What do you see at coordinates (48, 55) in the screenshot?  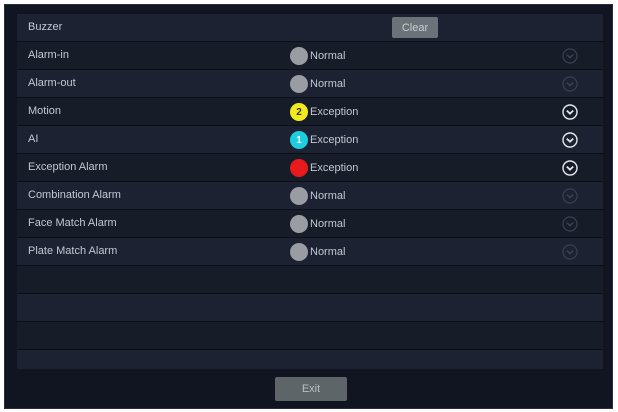 I see `alarm-name: Alarm-in` at bounding box center [48, 55].